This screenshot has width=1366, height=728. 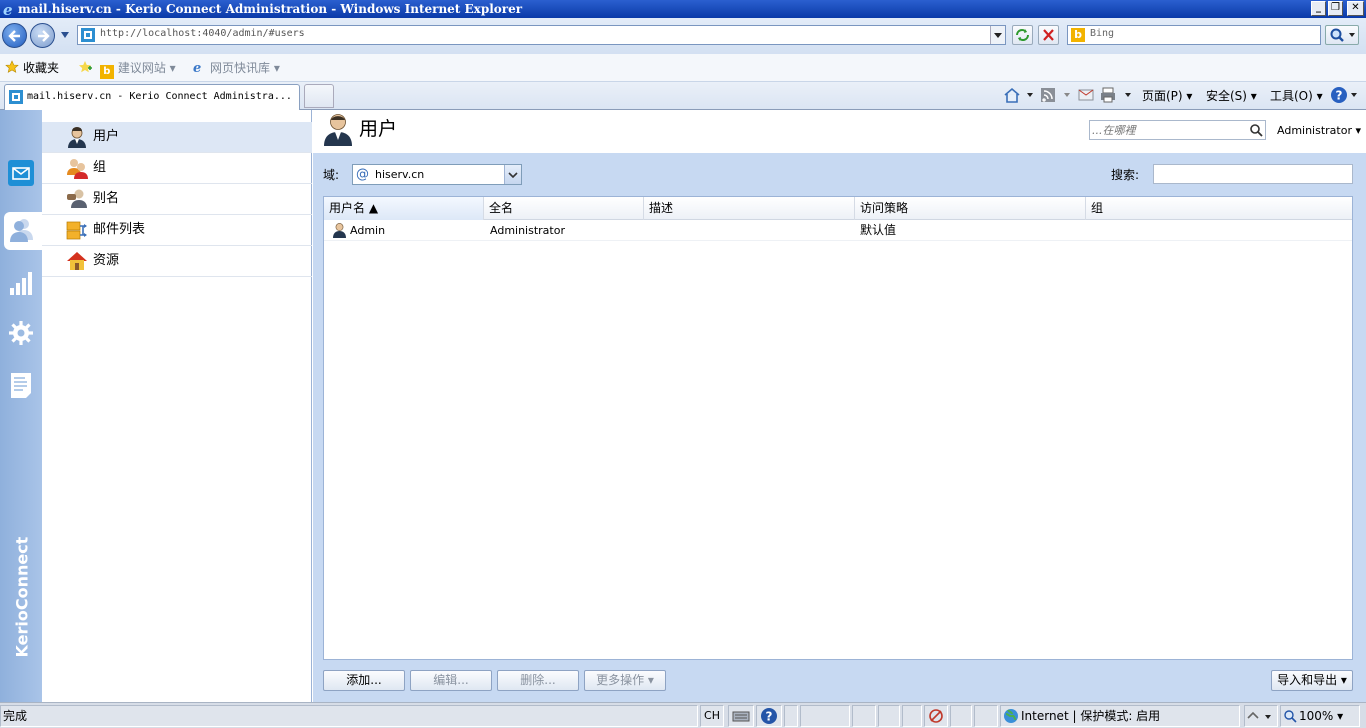 I want to click on protected-mode-icon, so click(x=1259, y=715).